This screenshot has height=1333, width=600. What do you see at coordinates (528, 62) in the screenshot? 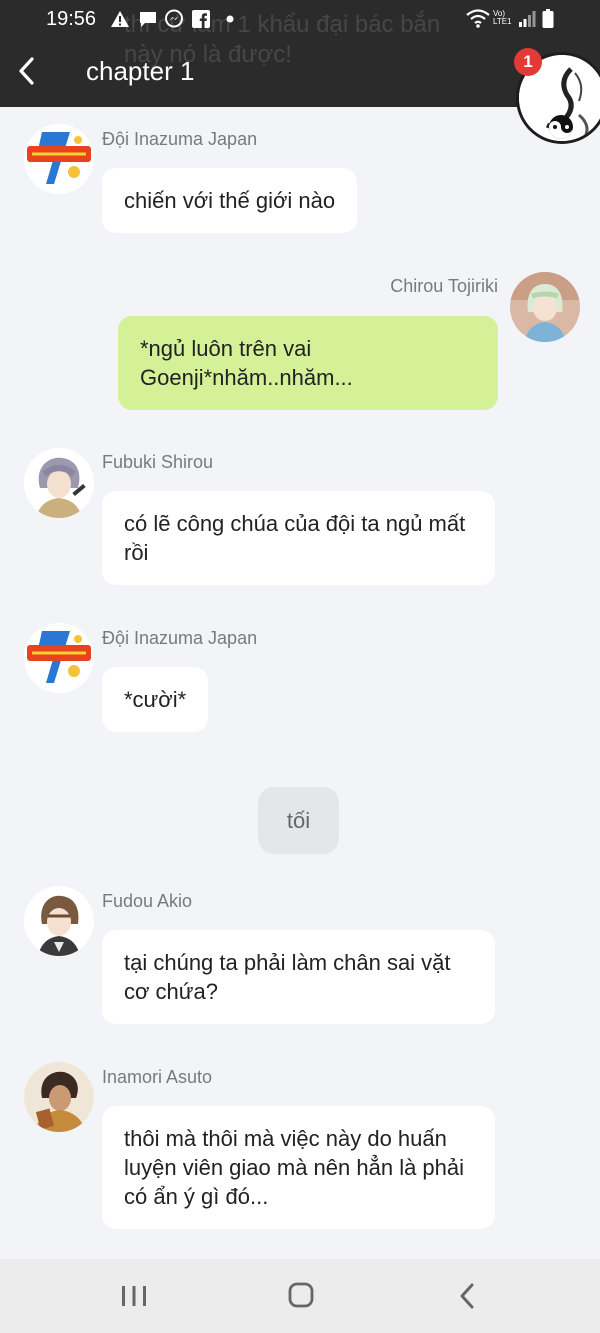
I see `notification-badge: 1` at bounding box center [528, 62].